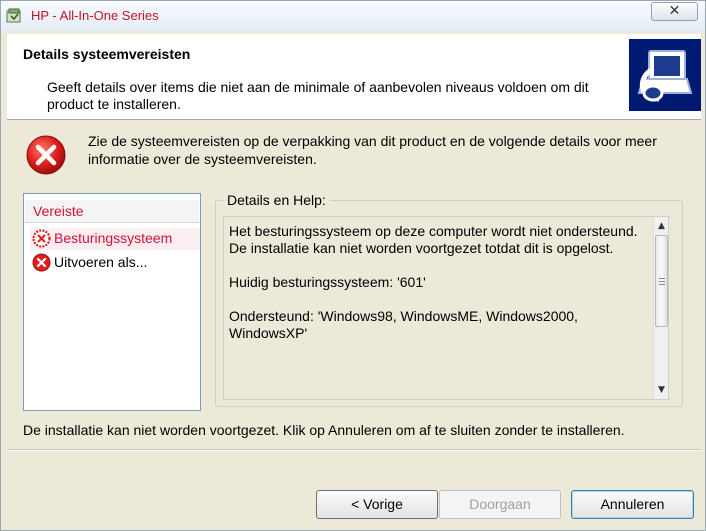  I want to click on window-title: HP - All-In-One Series, so click(95, 15).